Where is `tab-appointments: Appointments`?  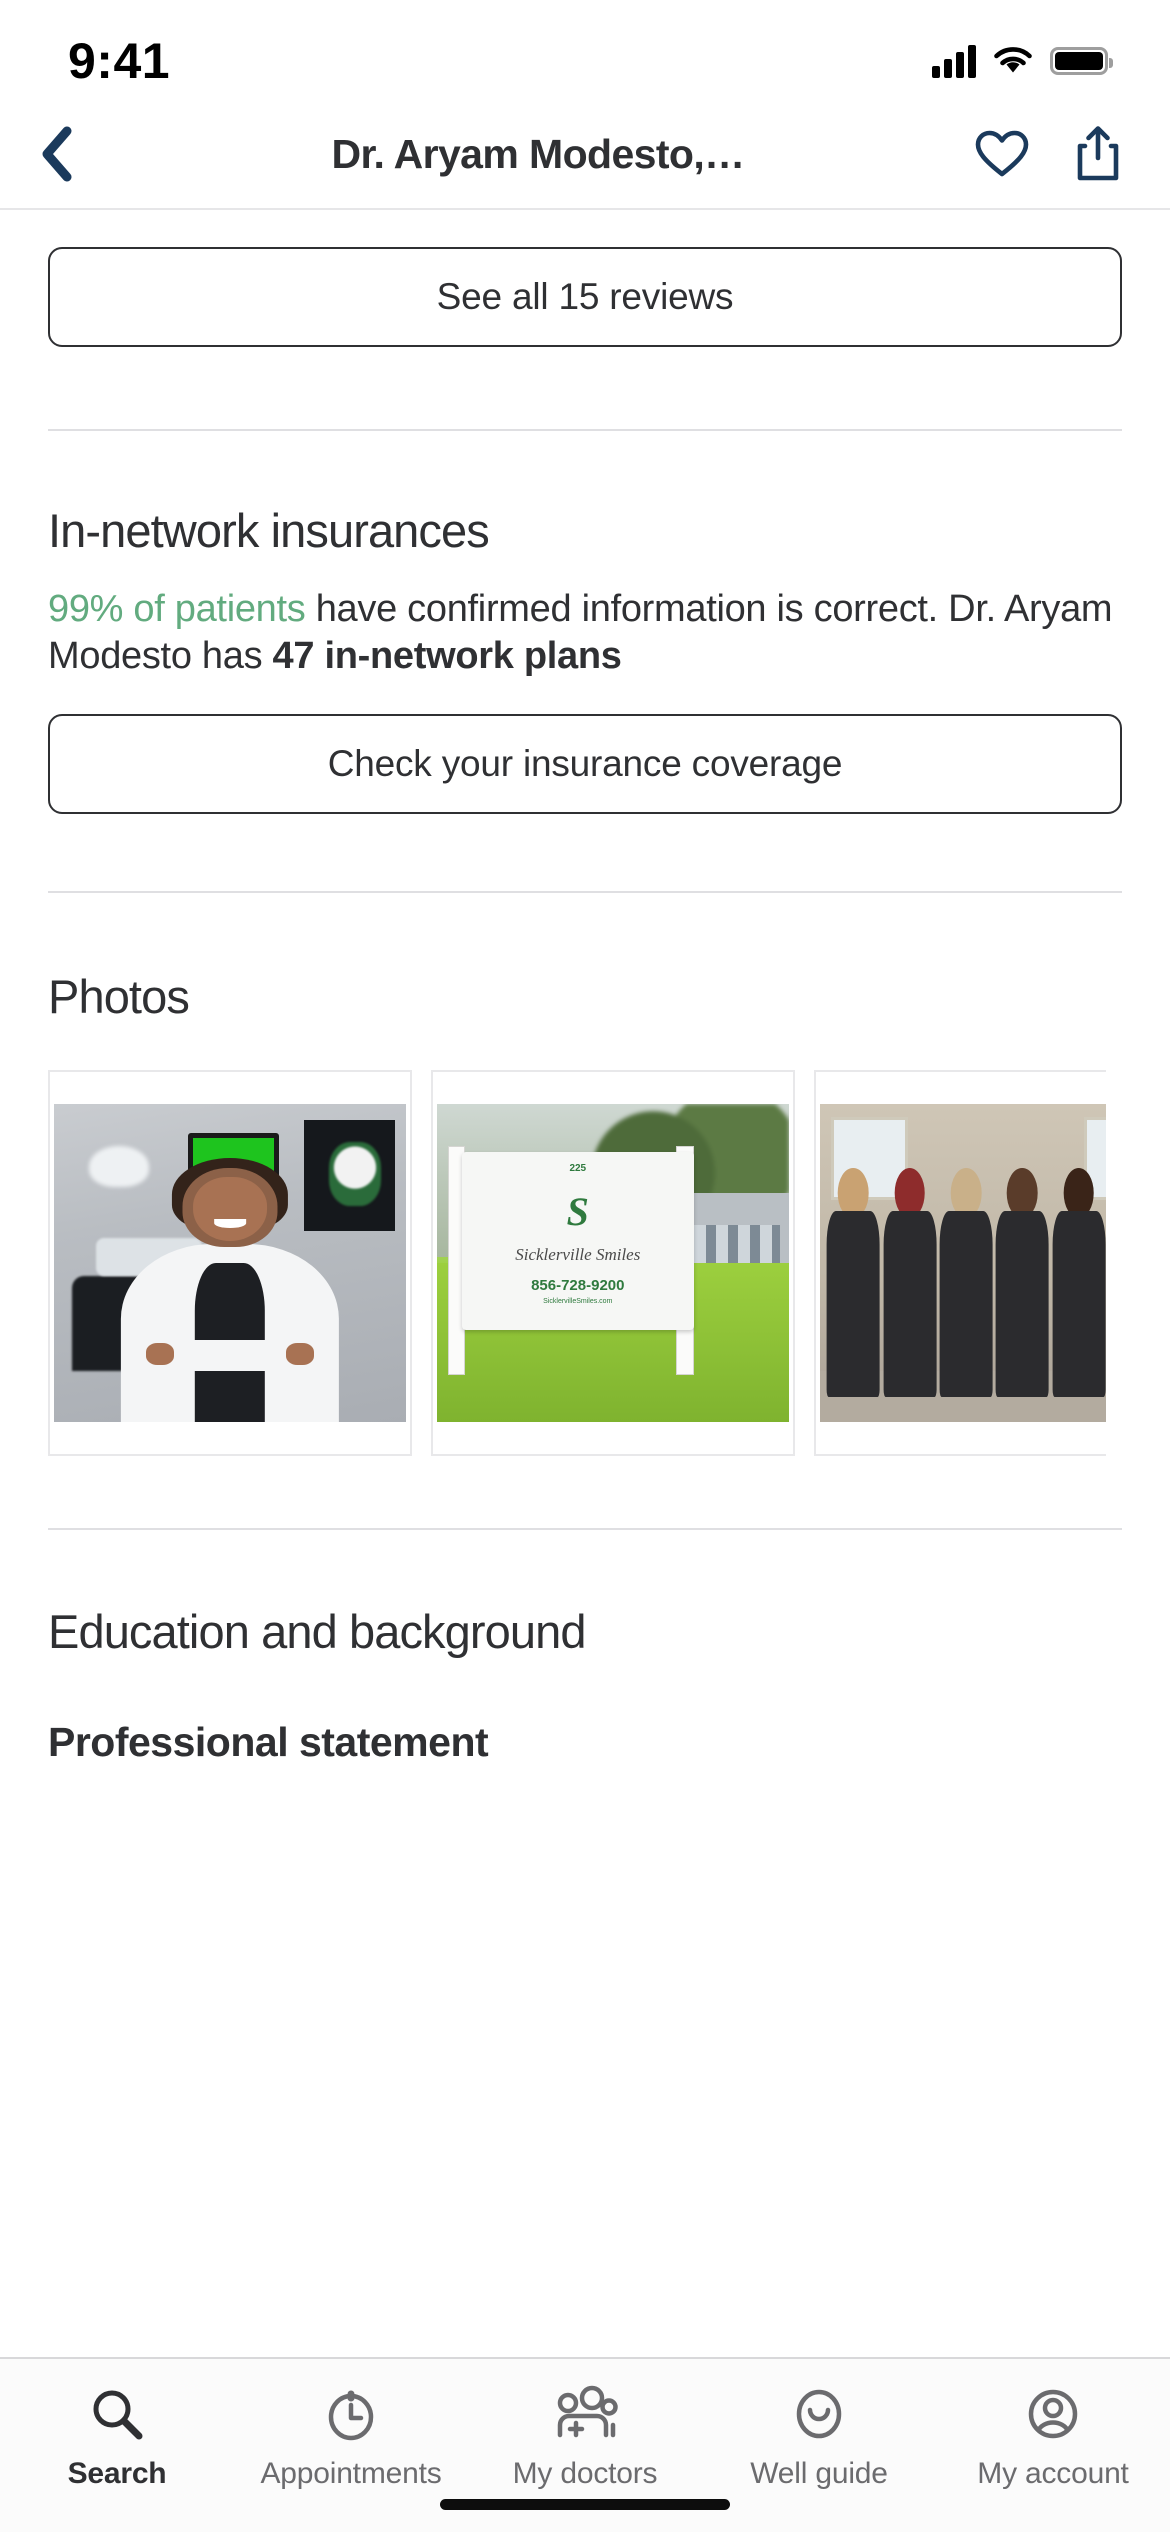
tab-appointments: Appointments is located at coordinates (351, 2437).